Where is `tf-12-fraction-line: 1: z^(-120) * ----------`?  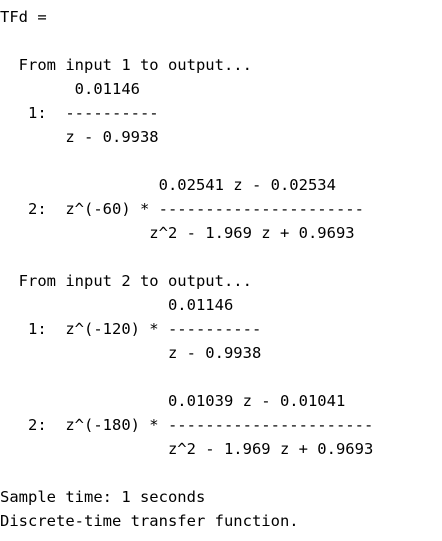 tf-12-fraction-line: 1: z^(-120) * ---------- is located at coordinates (131, 329).